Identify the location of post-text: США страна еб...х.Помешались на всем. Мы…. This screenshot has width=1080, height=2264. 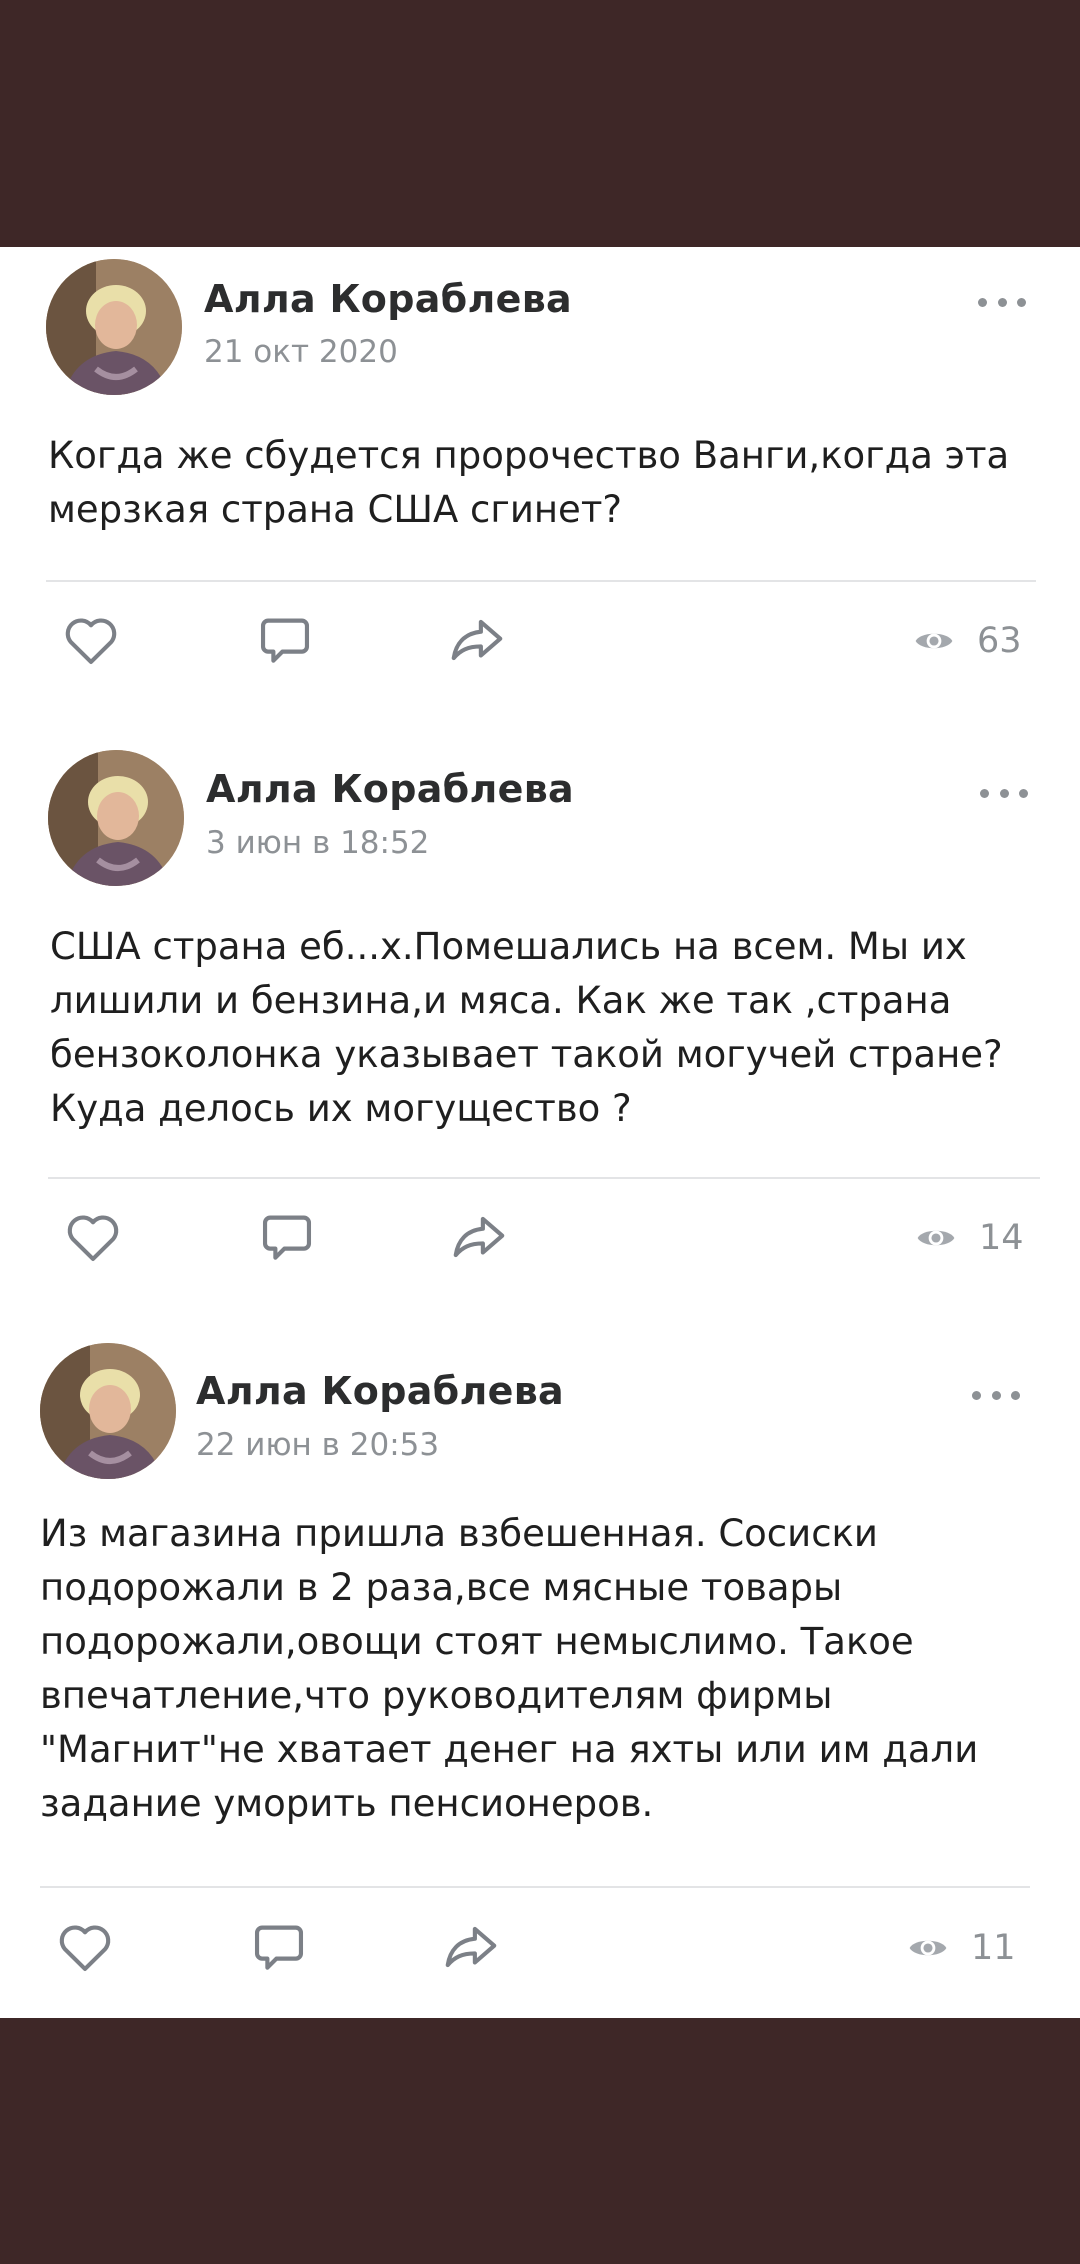
(526, 1027).